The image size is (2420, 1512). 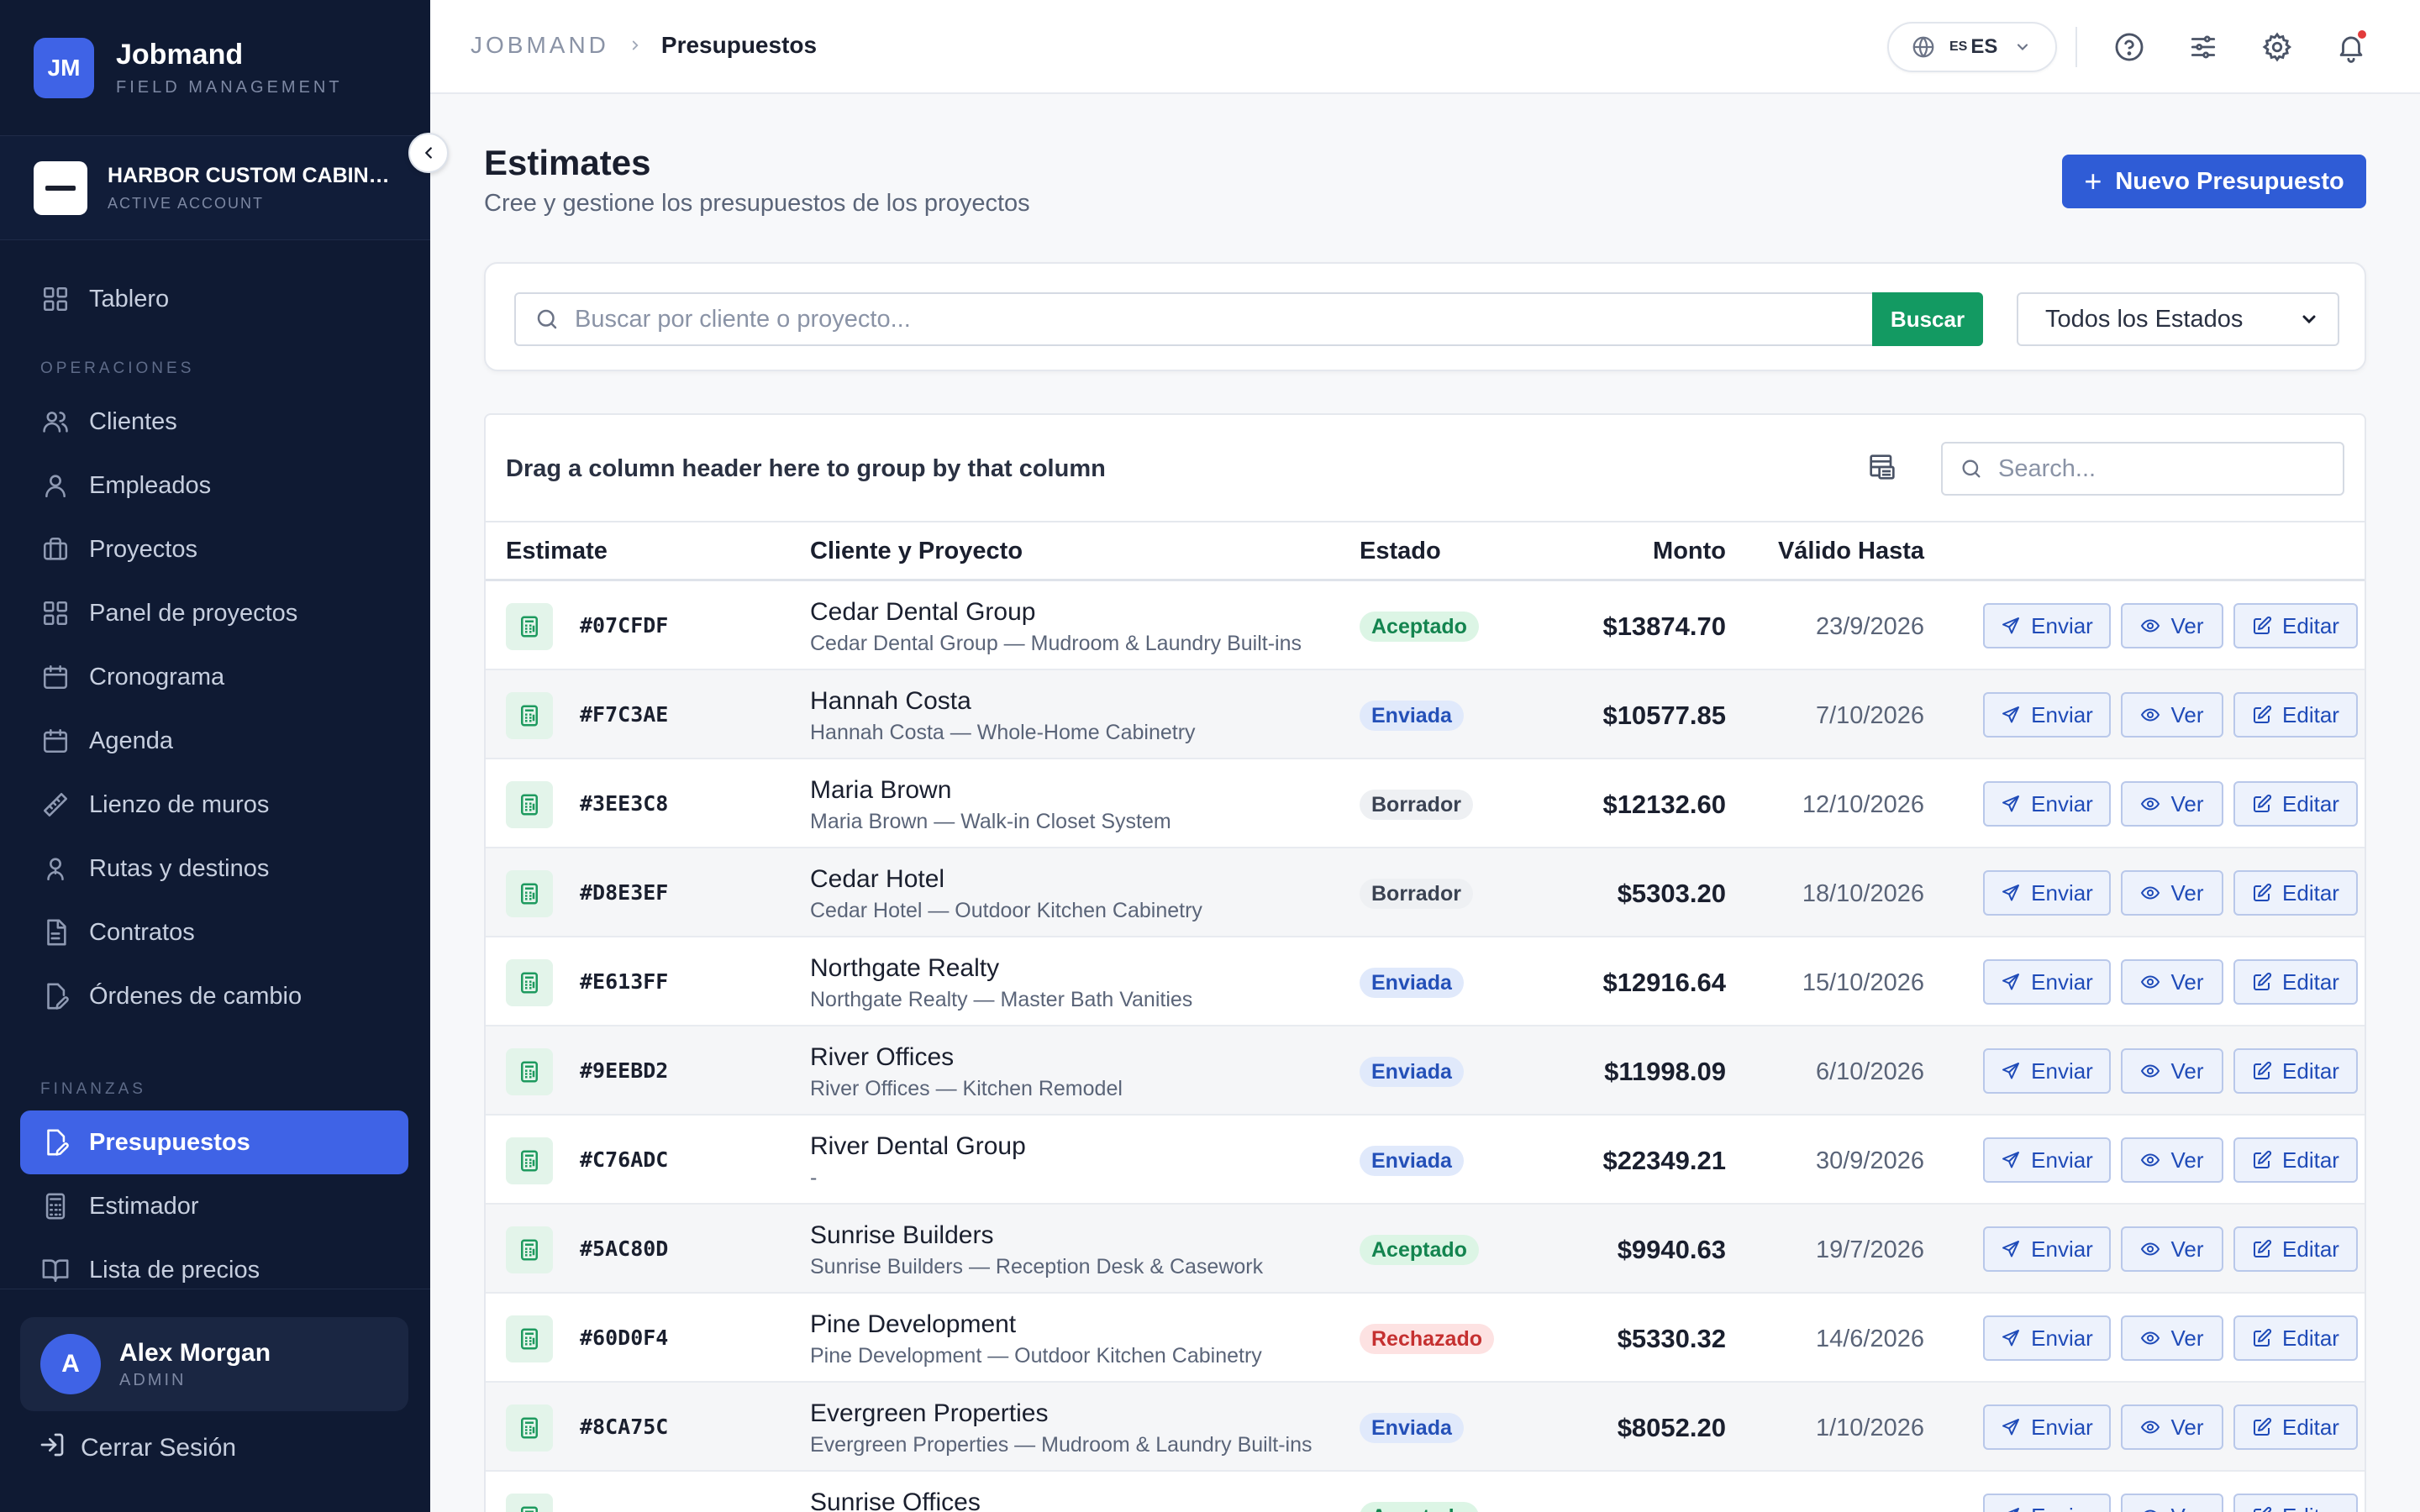 What do you see at coordinates (1163, 319) in the screenshot?
I see `search-input` at bounding box center [1163, 319].